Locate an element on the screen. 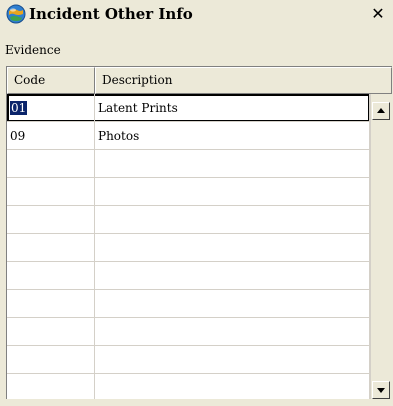  evidence-label: Evidence is located at coordinates (33, 50).